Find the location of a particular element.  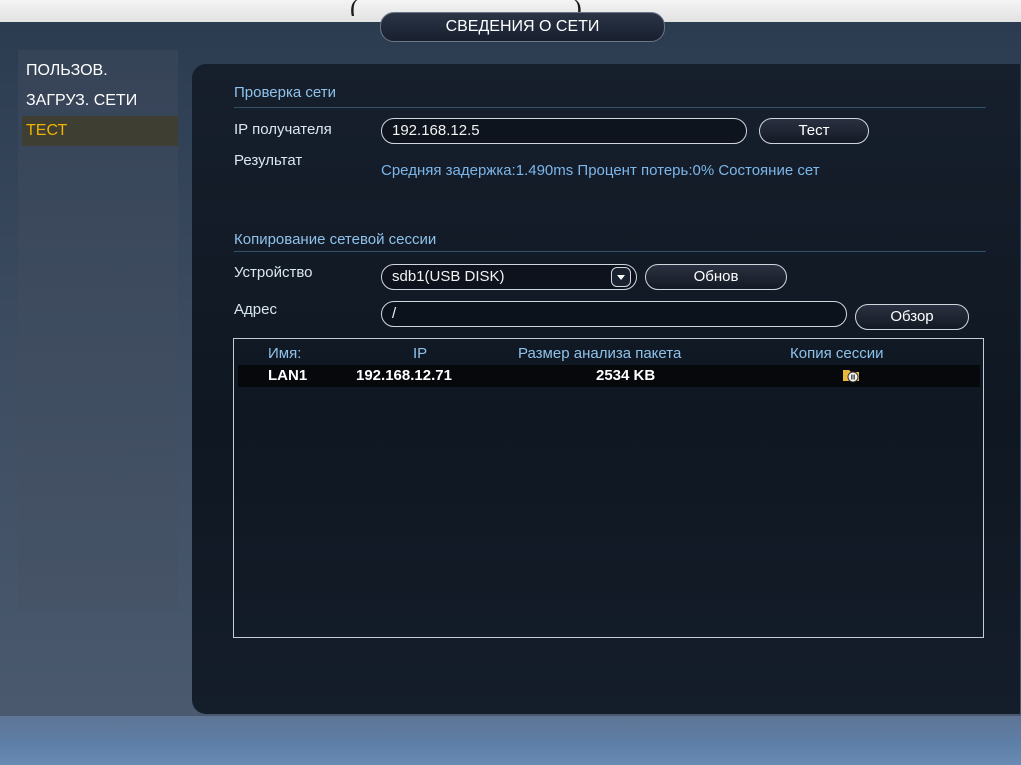

sidebar-item-test: ТЕСТ is located at coordinates (100, 131).